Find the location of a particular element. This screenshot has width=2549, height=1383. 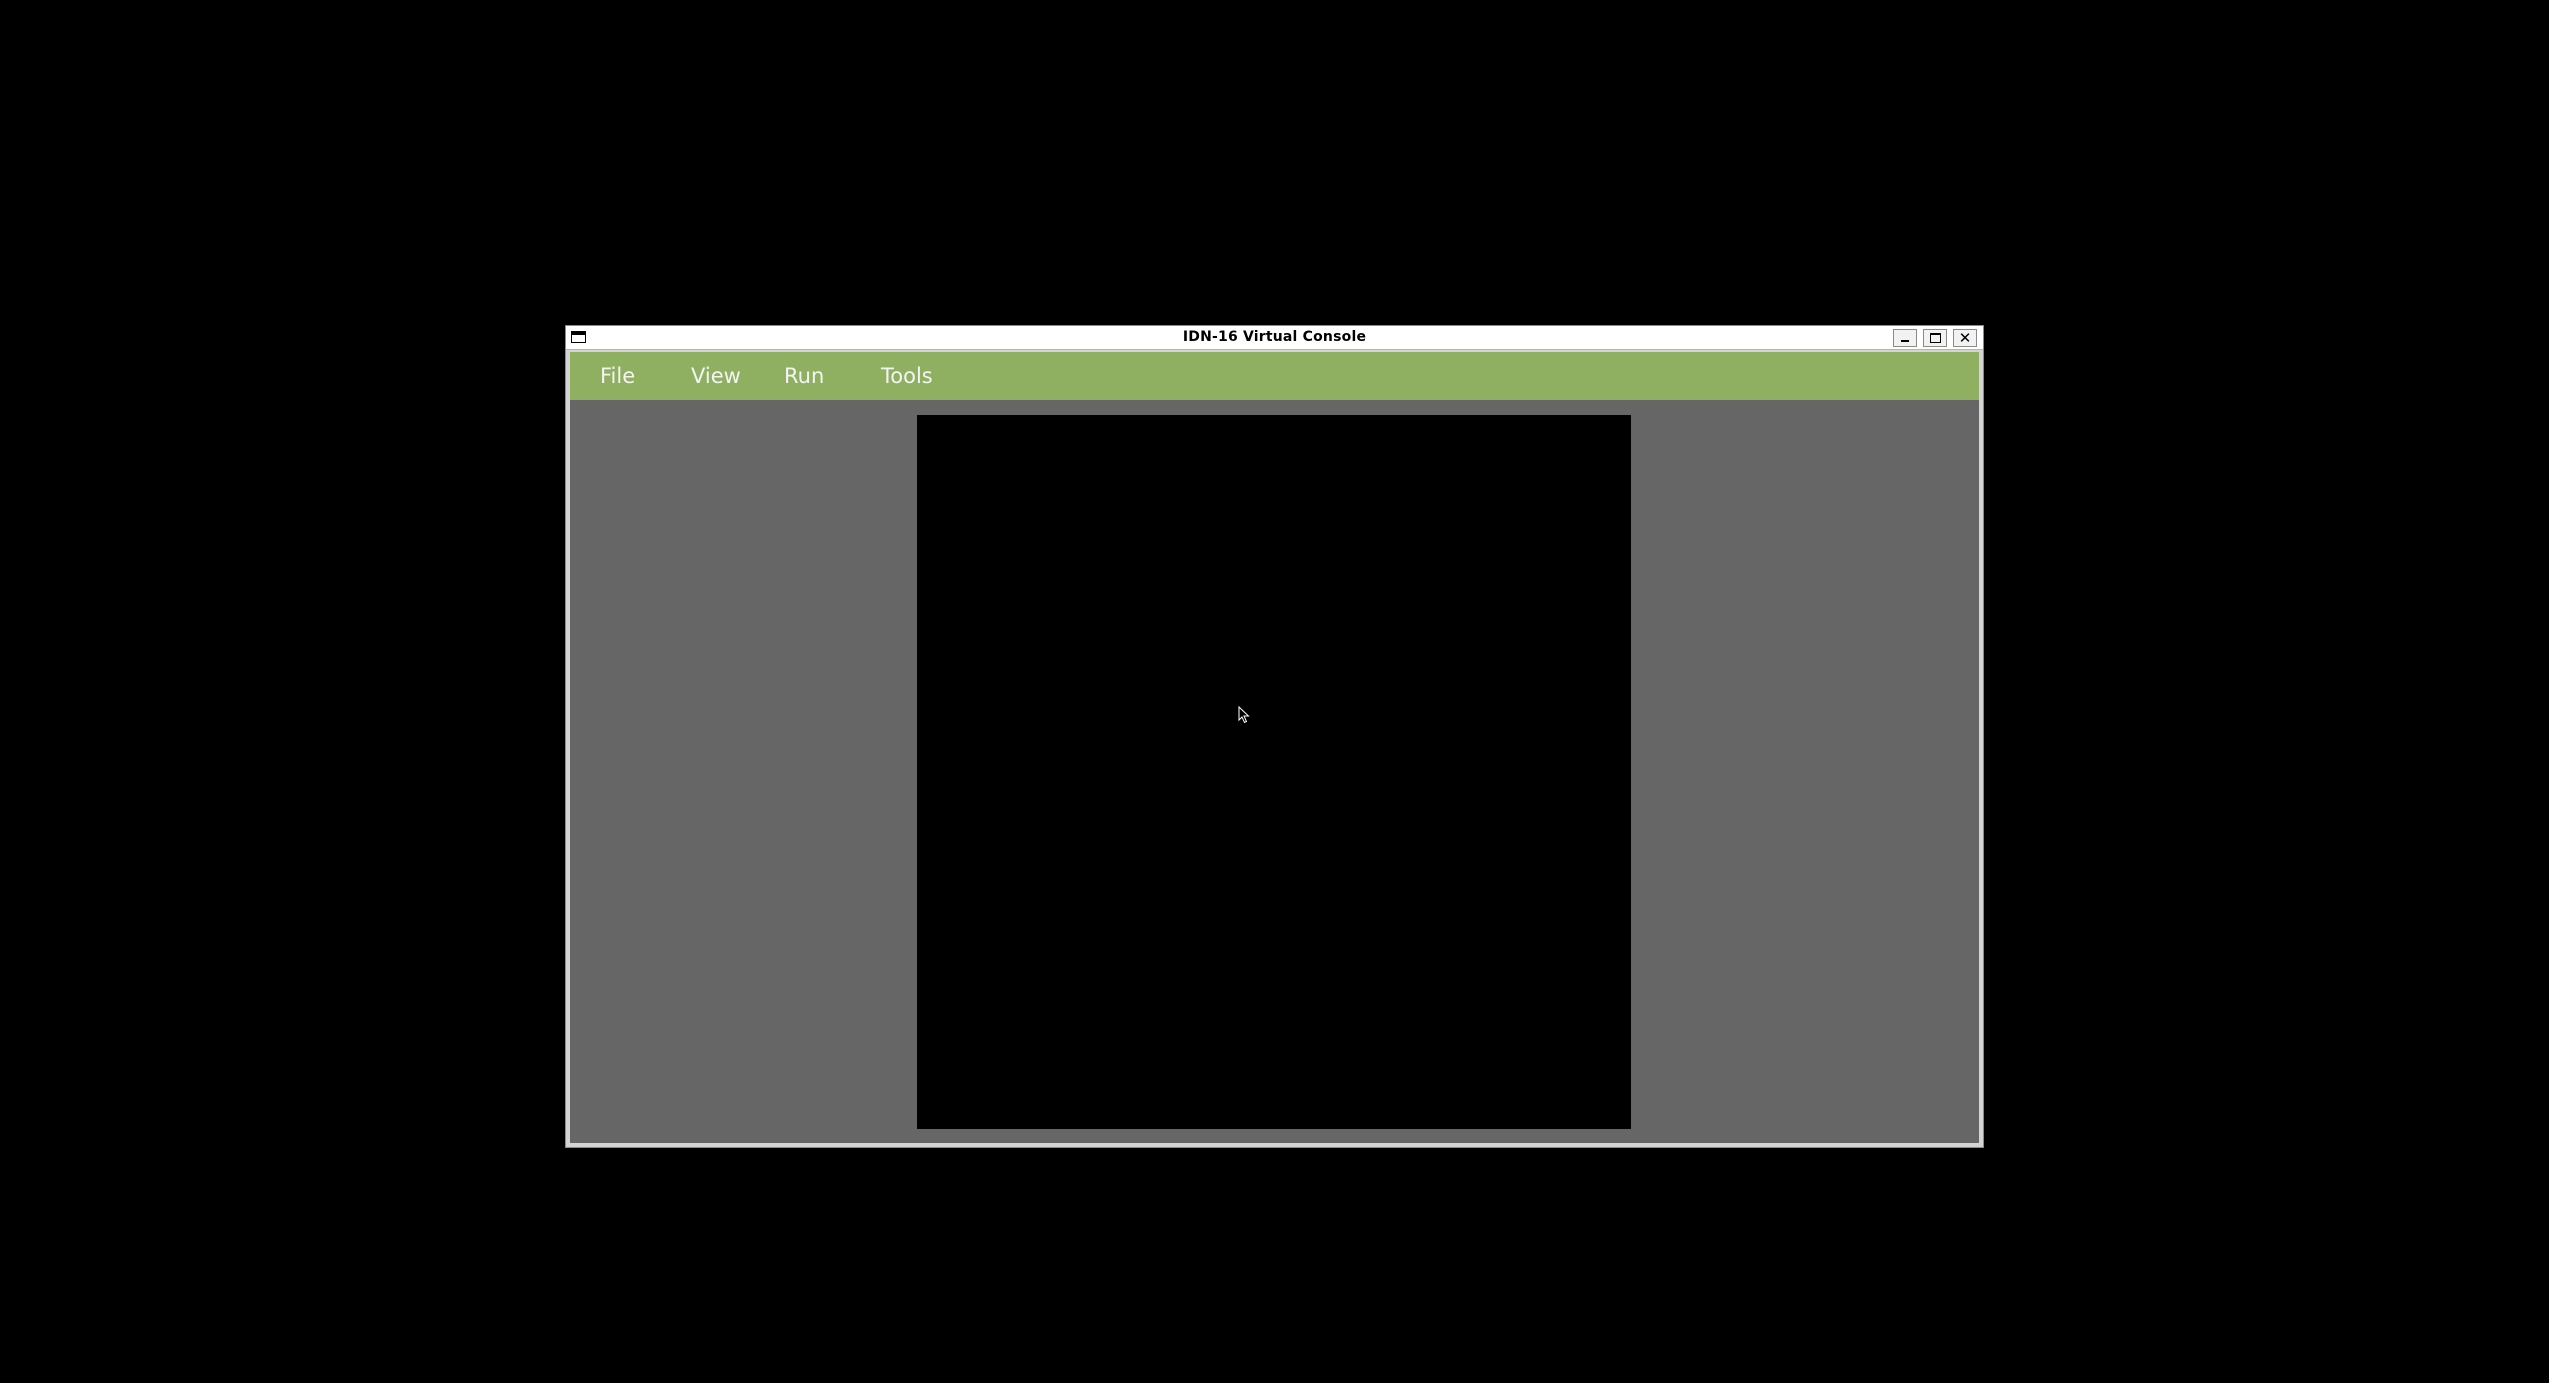

close-icon: ✕ is located at coordinates (1965, 338).